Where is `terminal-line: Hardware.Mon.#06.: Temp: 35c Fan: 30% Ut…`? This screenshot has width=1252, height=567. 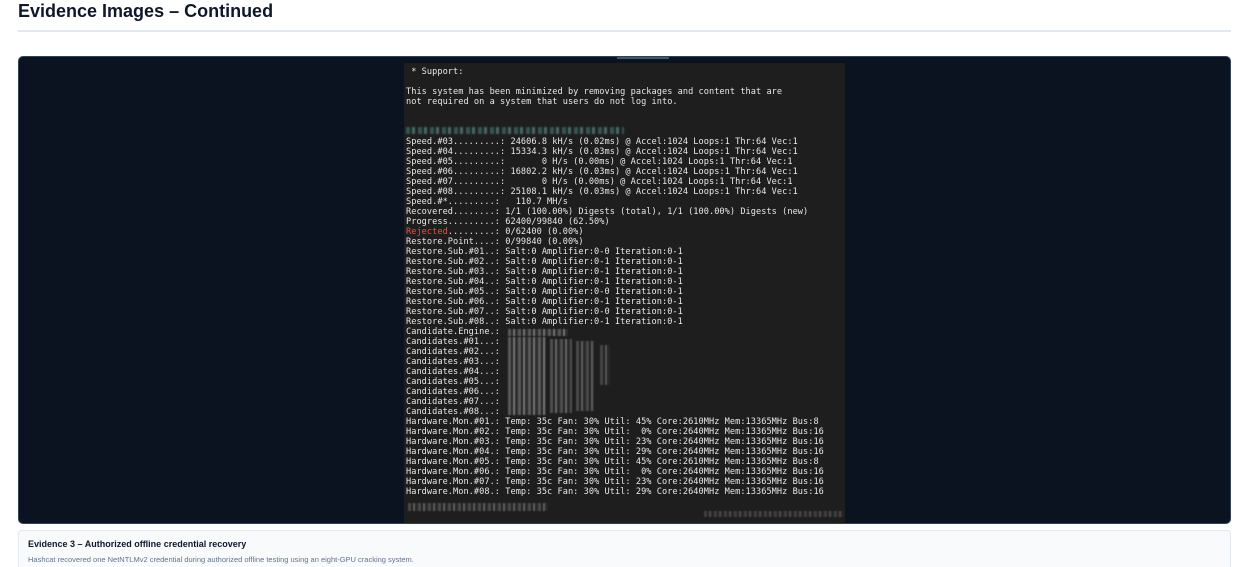
terminal-line: Hardware.Mon.#06.: Temp: 35c Fan: 30% Ut… is located at coordinates (615, 472).